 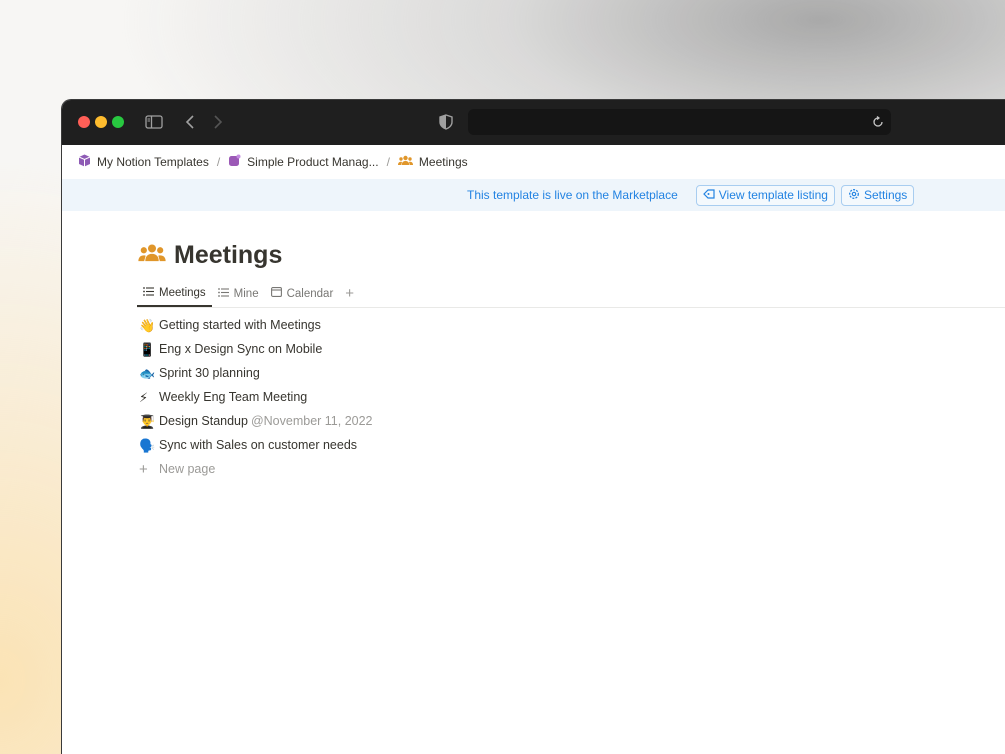 I want to click on item-title: Getting started with Meetings, so click(x=240, y=325).